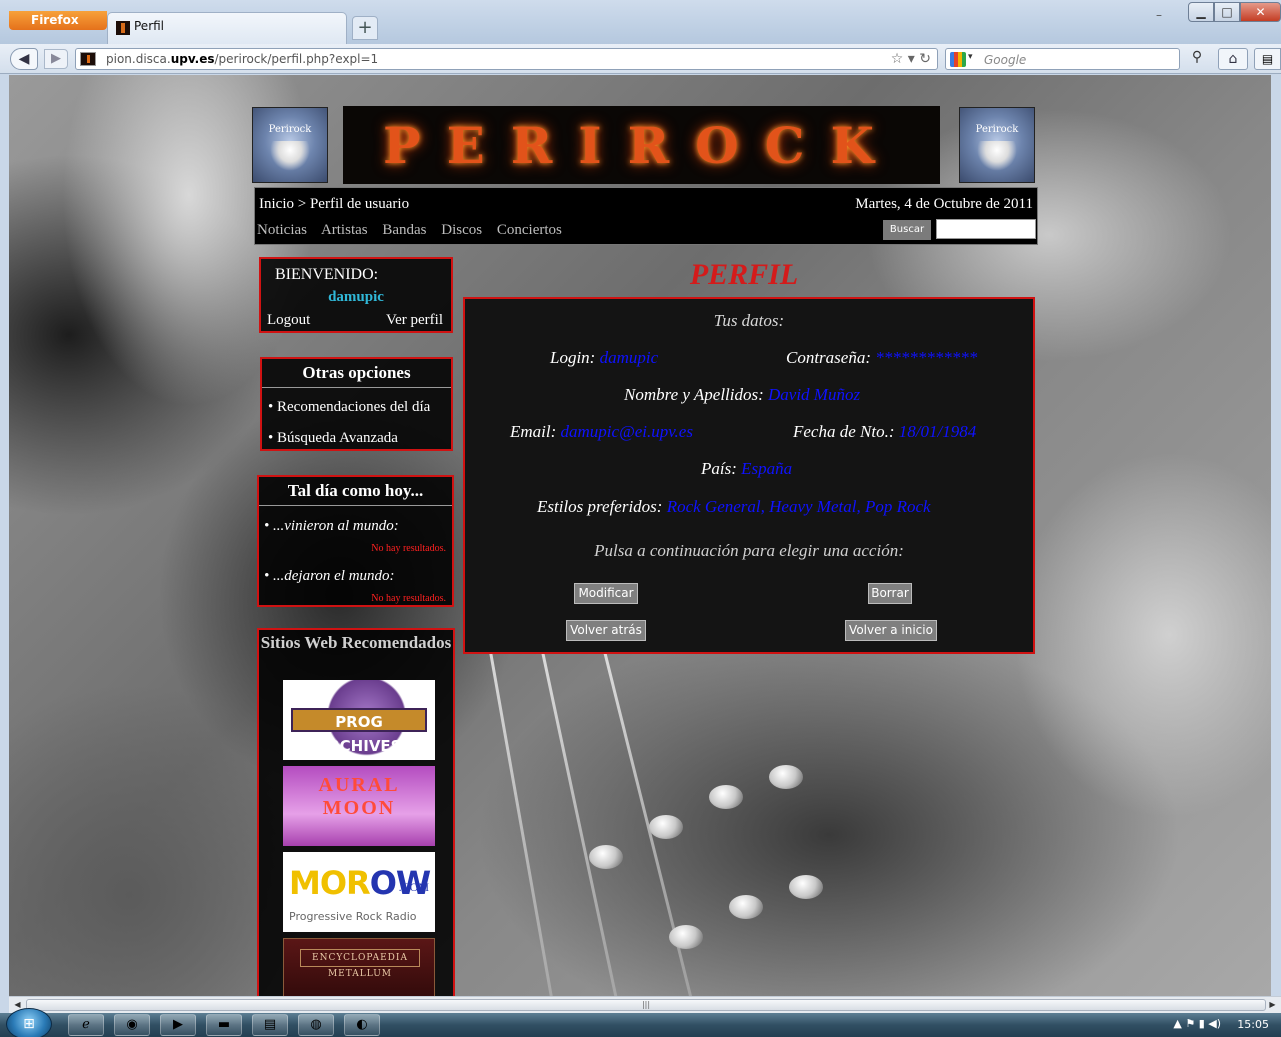 Image resolution: width=1281 pixels, height=1037 pixels. What do you see at coordinates (997, 145) in the screenshot?
I see `perirock-emblem-right: Perirock` at bounding box center [997, 145].